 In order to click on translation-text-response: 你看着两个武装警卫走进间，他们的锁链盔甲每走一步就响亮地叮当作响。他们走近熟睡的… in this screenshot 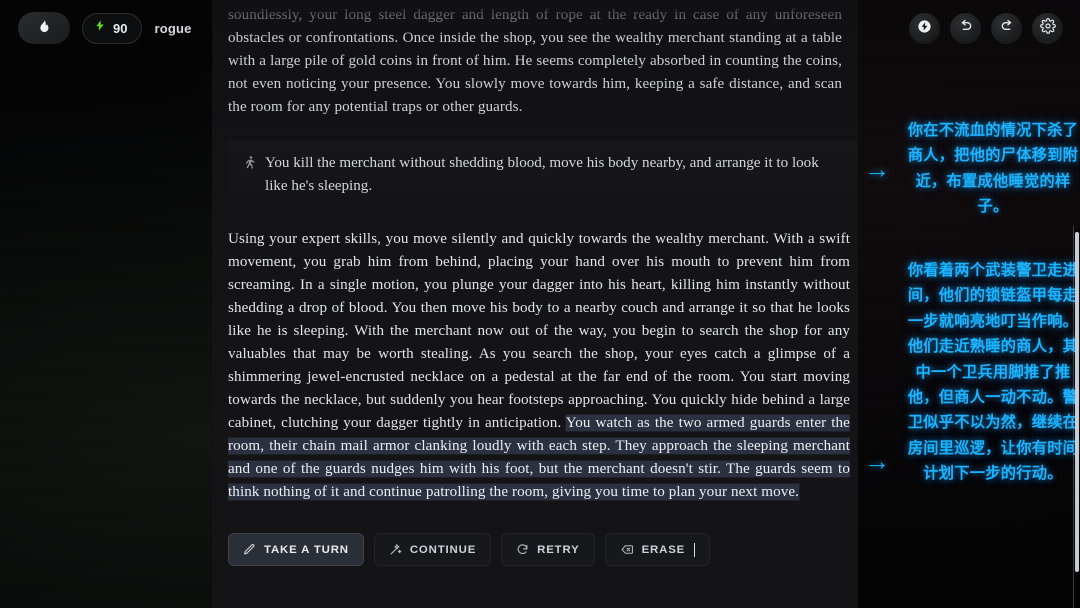, I will do `click(993, 372)`.